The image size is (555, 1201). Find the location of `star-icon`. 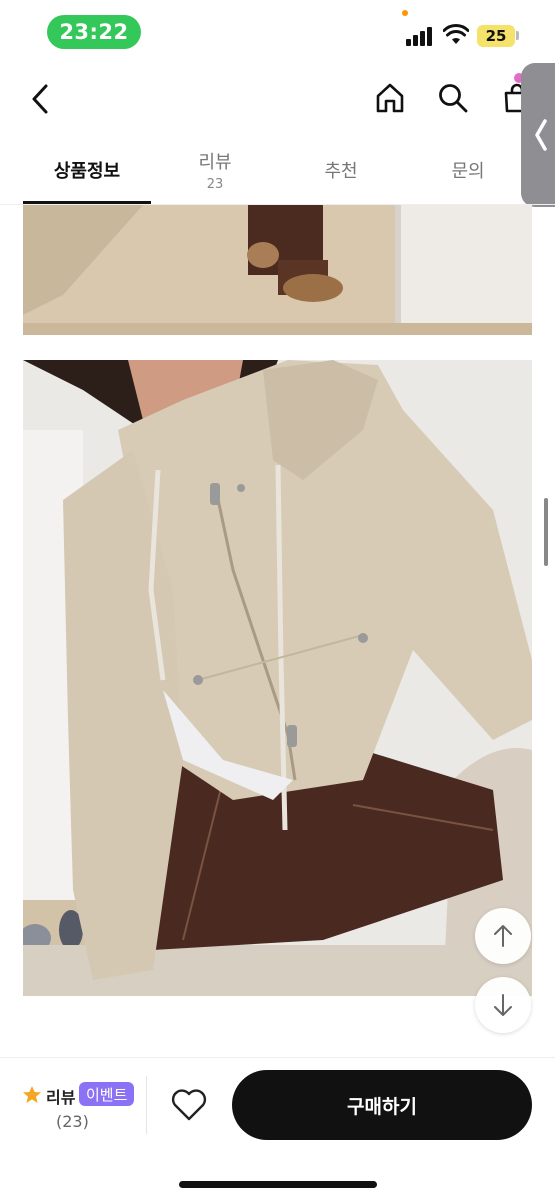

star-icon is located at coordinates (32, 1094).